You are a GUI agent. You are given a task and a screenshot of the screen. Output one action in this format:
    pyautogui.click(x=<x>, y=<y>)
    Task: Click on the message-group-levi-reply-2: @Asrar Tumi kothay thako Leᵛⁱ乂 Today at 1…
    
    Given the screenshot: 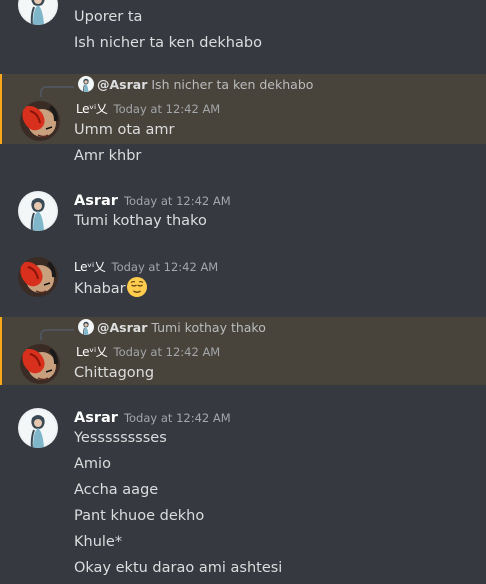 What is the action you would take?
    pyautogui.click(x=243, y=351)
    